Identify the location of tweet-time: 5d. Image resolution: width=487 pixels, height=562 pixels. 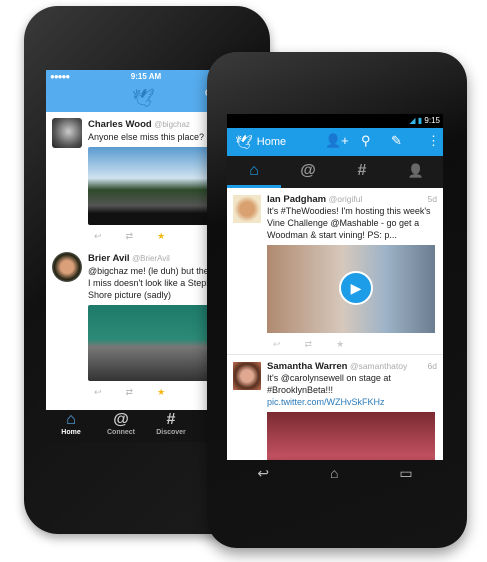
(432, 199).